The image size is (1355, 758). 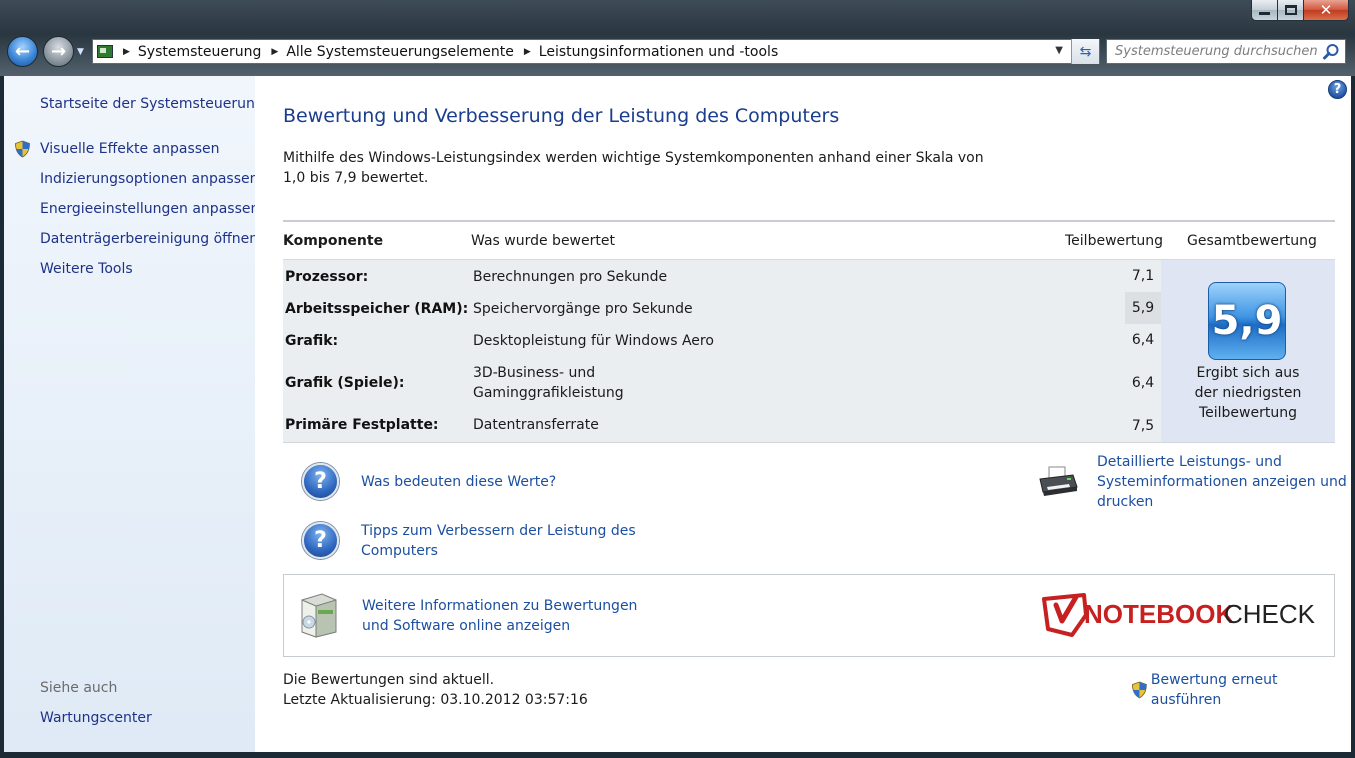 I want to click on what-do-scores-mean-link: Was bedeuten diese Werte?, so click(x=458, y=482).